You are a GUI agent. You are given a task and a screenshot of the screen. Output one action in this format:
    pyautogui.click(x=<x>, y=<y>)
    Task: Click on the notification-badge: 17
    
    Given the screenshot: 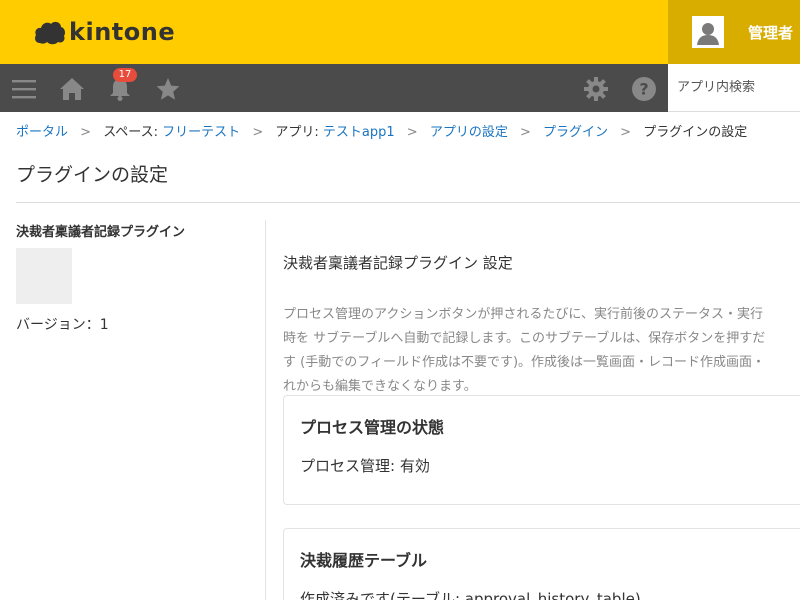 What is the action you would take?
    pyautogui.click(x=125, y=75)
    